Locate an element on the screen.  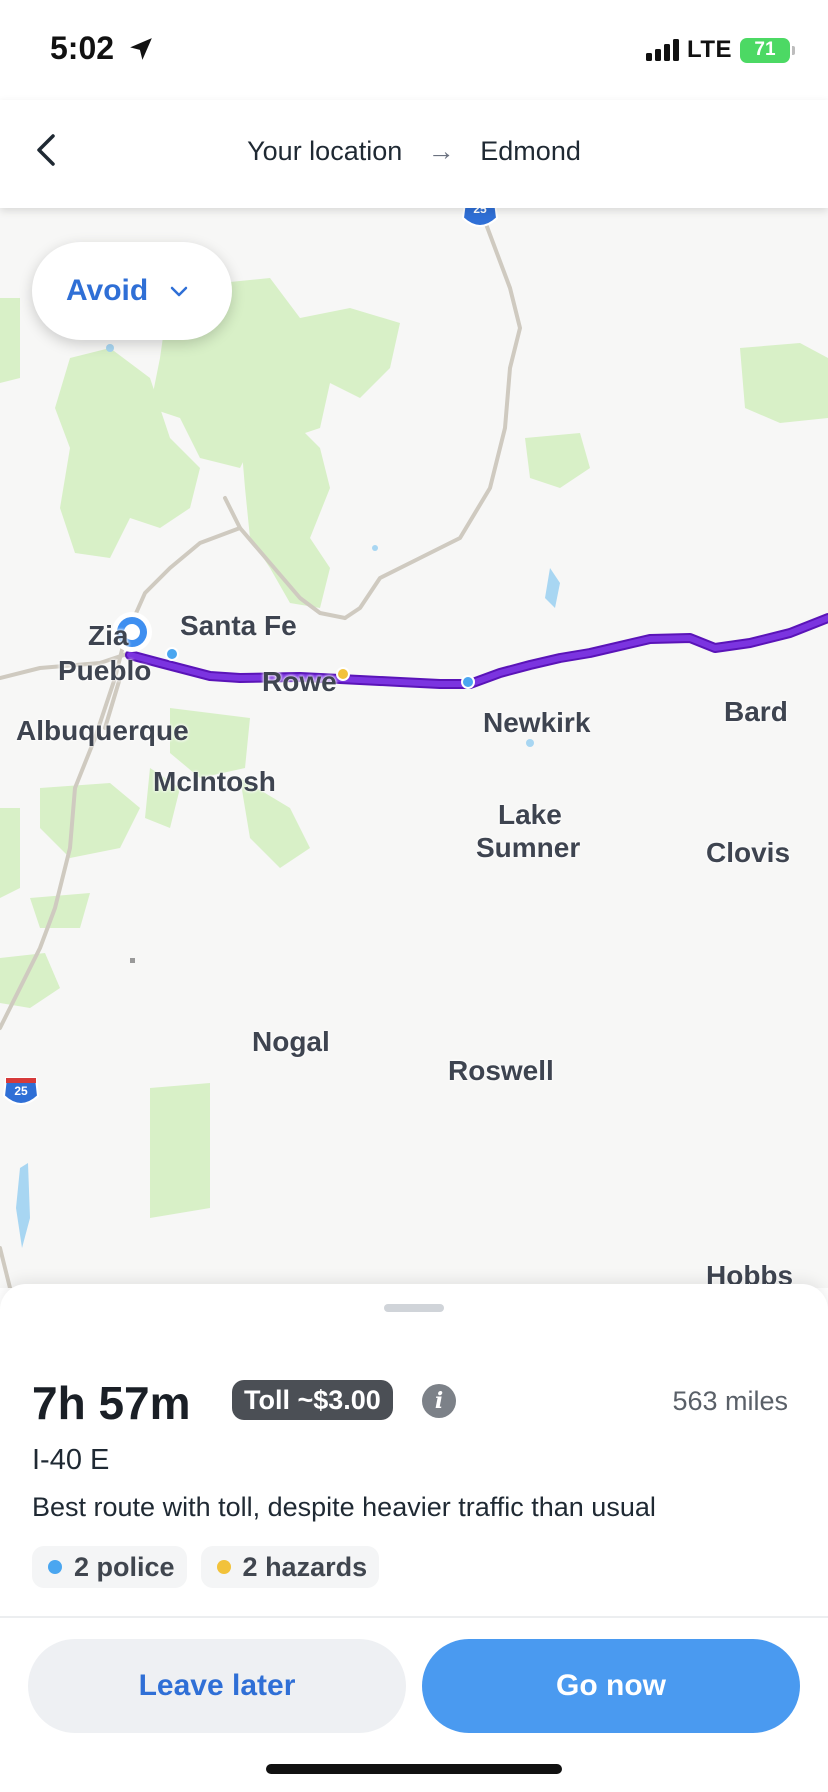
battery-icon: 71 is located at coordinates (767, 50).